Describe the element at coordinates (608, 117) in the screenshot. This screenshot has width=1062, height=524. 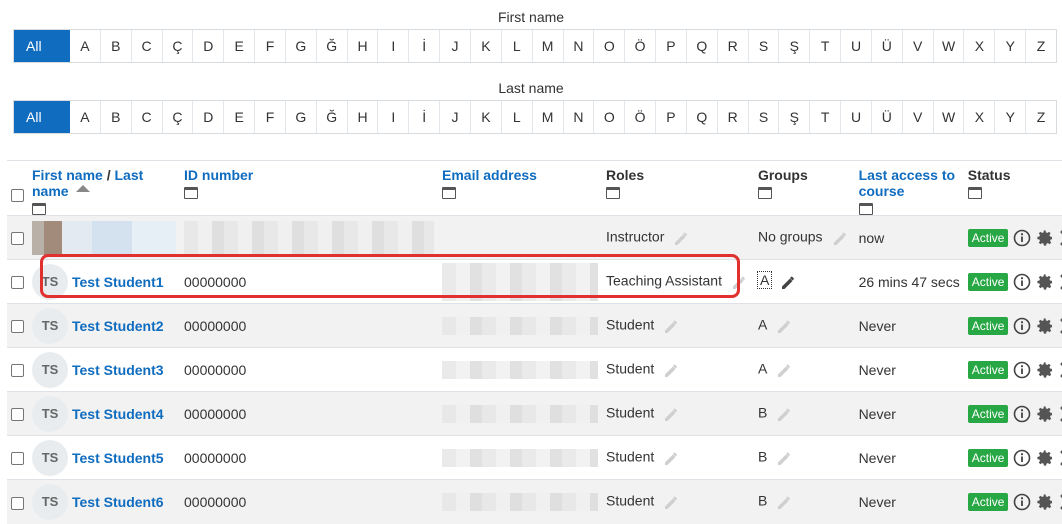
I see `last-name-filter-letter: O` at that location.